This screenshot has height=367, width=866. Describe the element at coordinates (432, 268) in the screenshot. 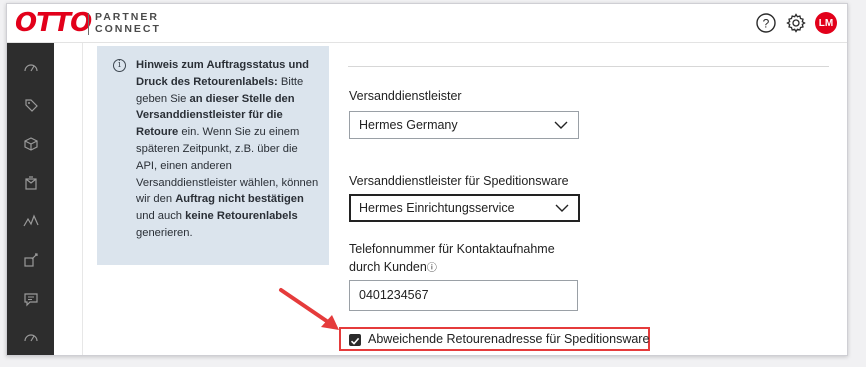

I see `phone-info-icon: ⓘ` at that location.